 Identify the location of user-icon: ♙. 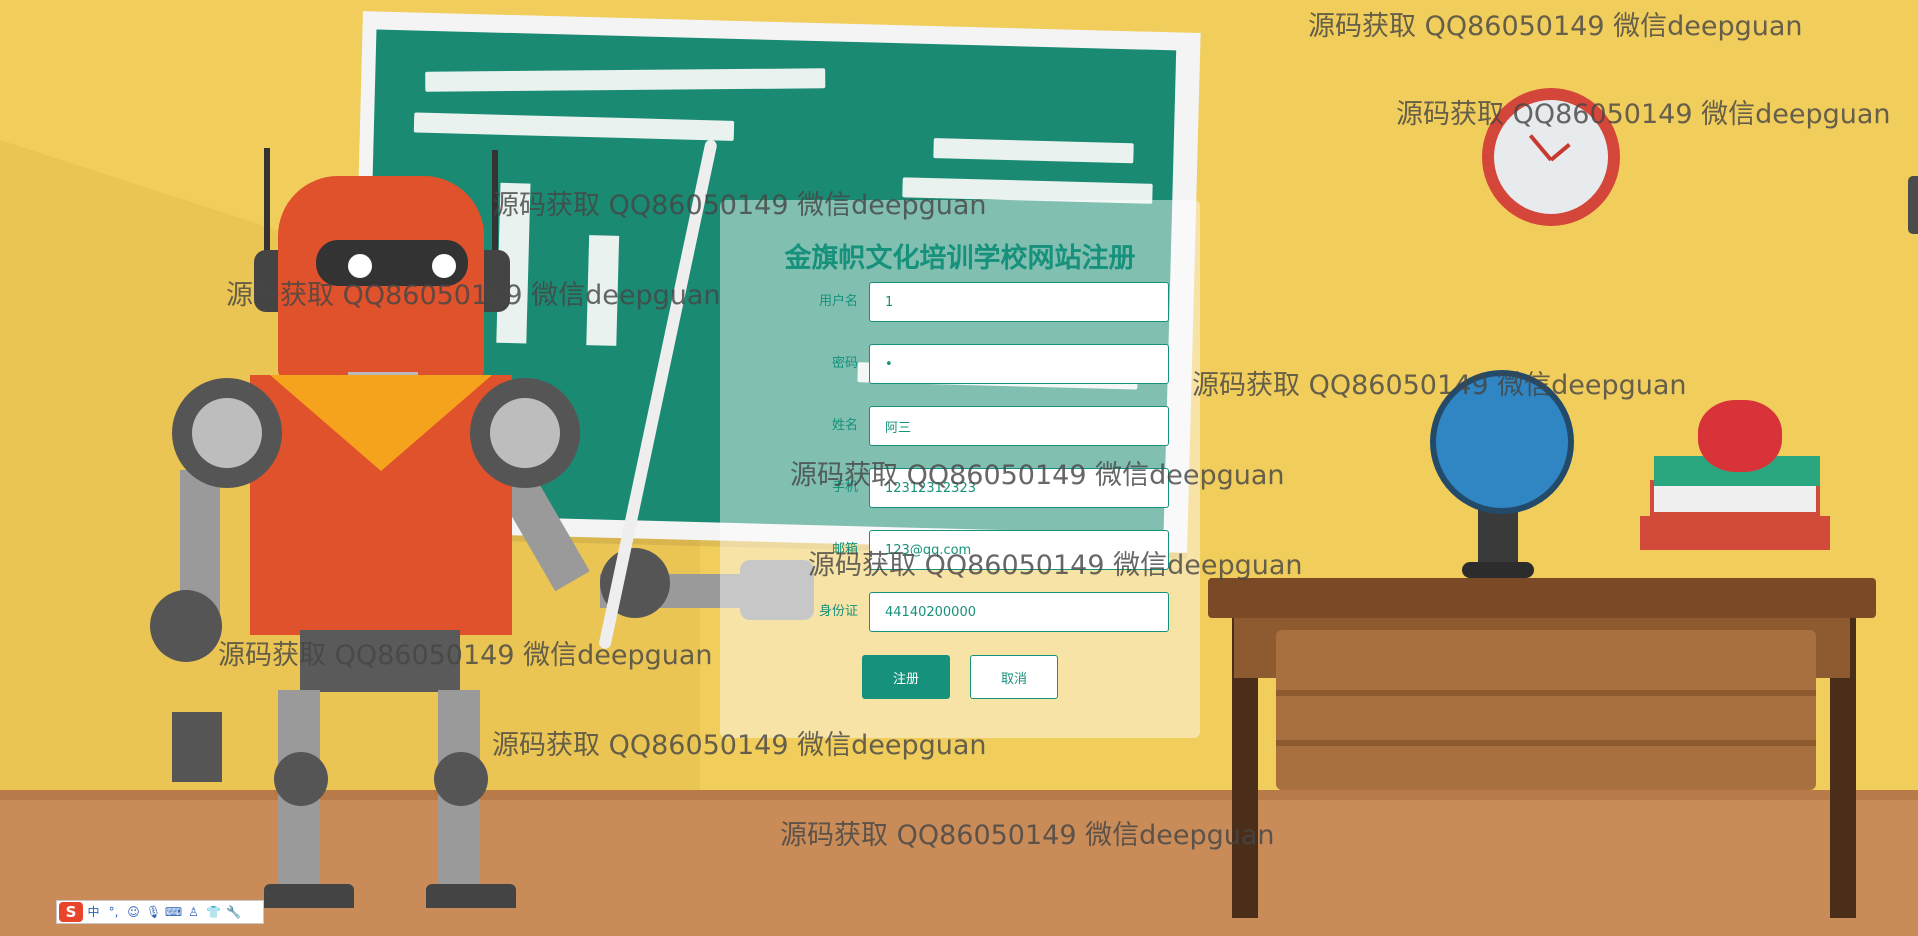
(193, 912).